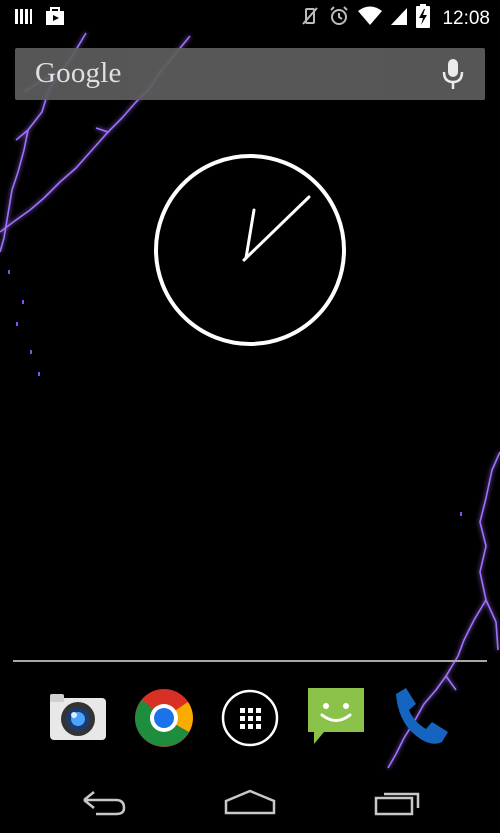 This screenshot has height=833, width=500. Describe the element at coordinates (336, 718) in the screenshot. I see `messaging-app-icon` at that location.